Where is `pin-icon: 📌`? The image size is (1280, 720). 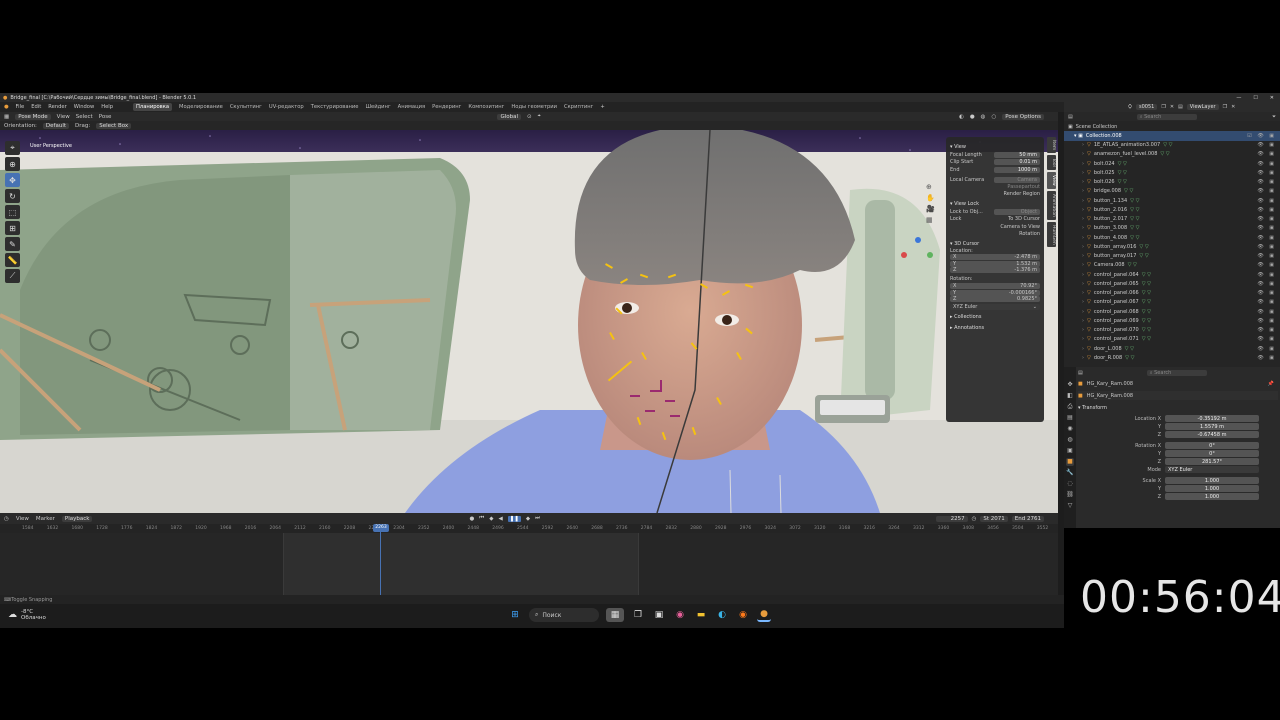 pin-icon: 📌 is located at coordinates (1273, 384).